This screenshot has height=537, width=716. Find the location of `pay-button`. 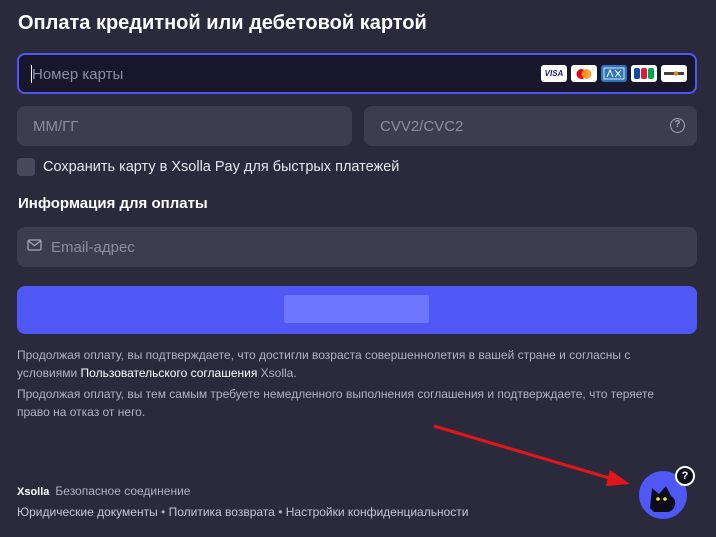

pay-button is located at coordinates (357, 310).